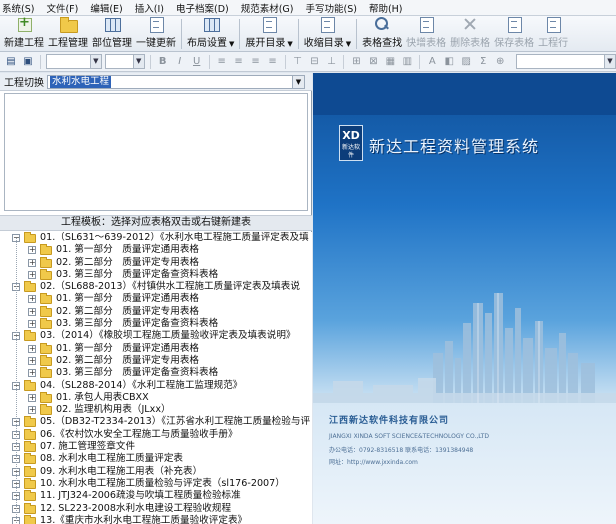 The image size is (616, 524). What do you see at coordinates (514, 34) in the screenshot?
I see `save-table-button: 保存表格` at bounding box center [514, 34].